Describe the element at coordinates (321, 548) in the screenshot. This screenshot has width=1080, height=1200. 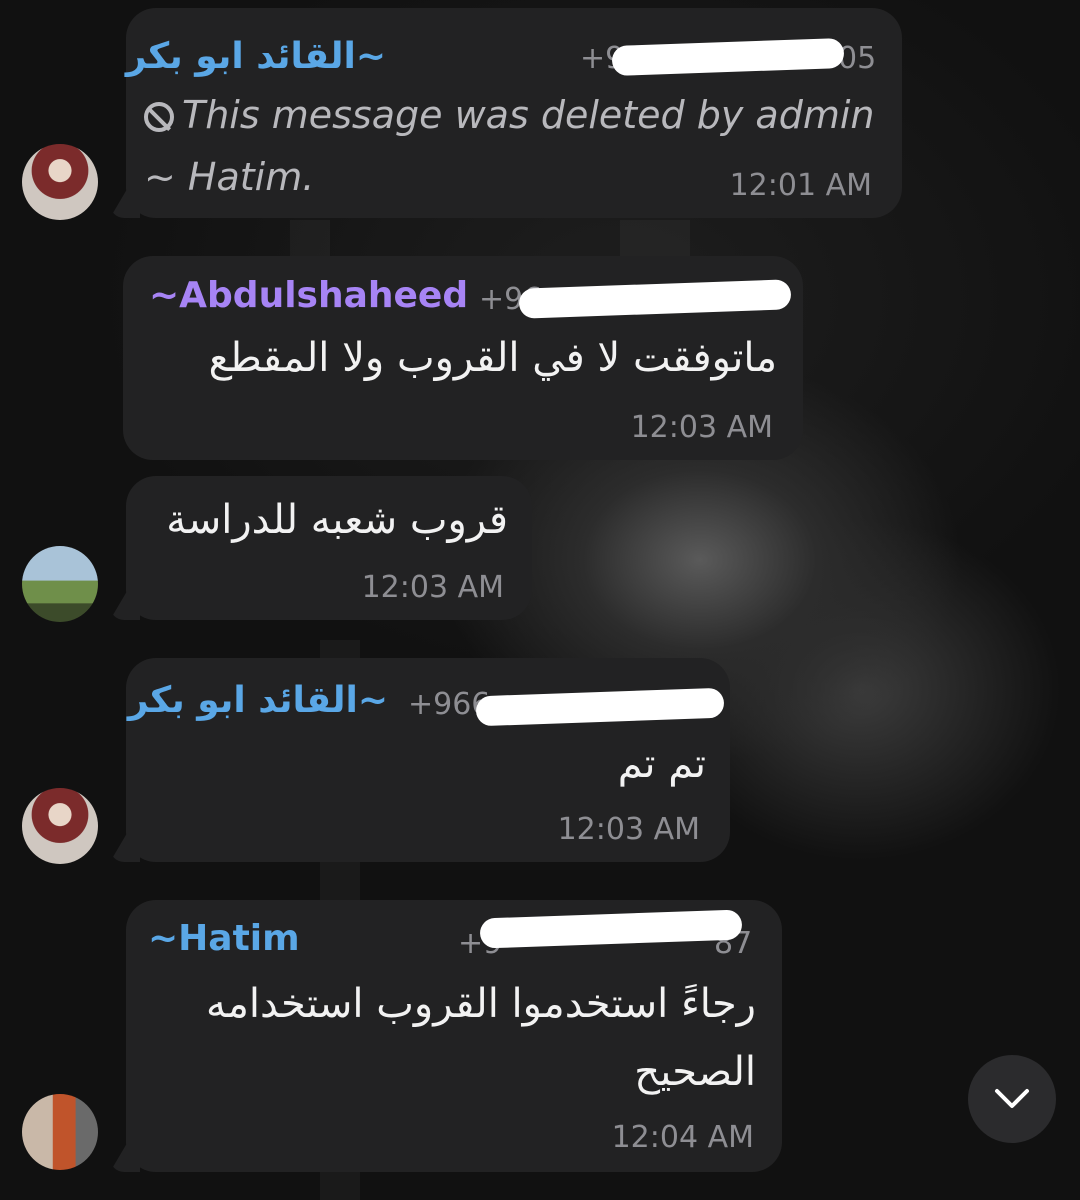
I see `message-bubble: قروب شعبه للدراسة 12:03 AM` at that location.